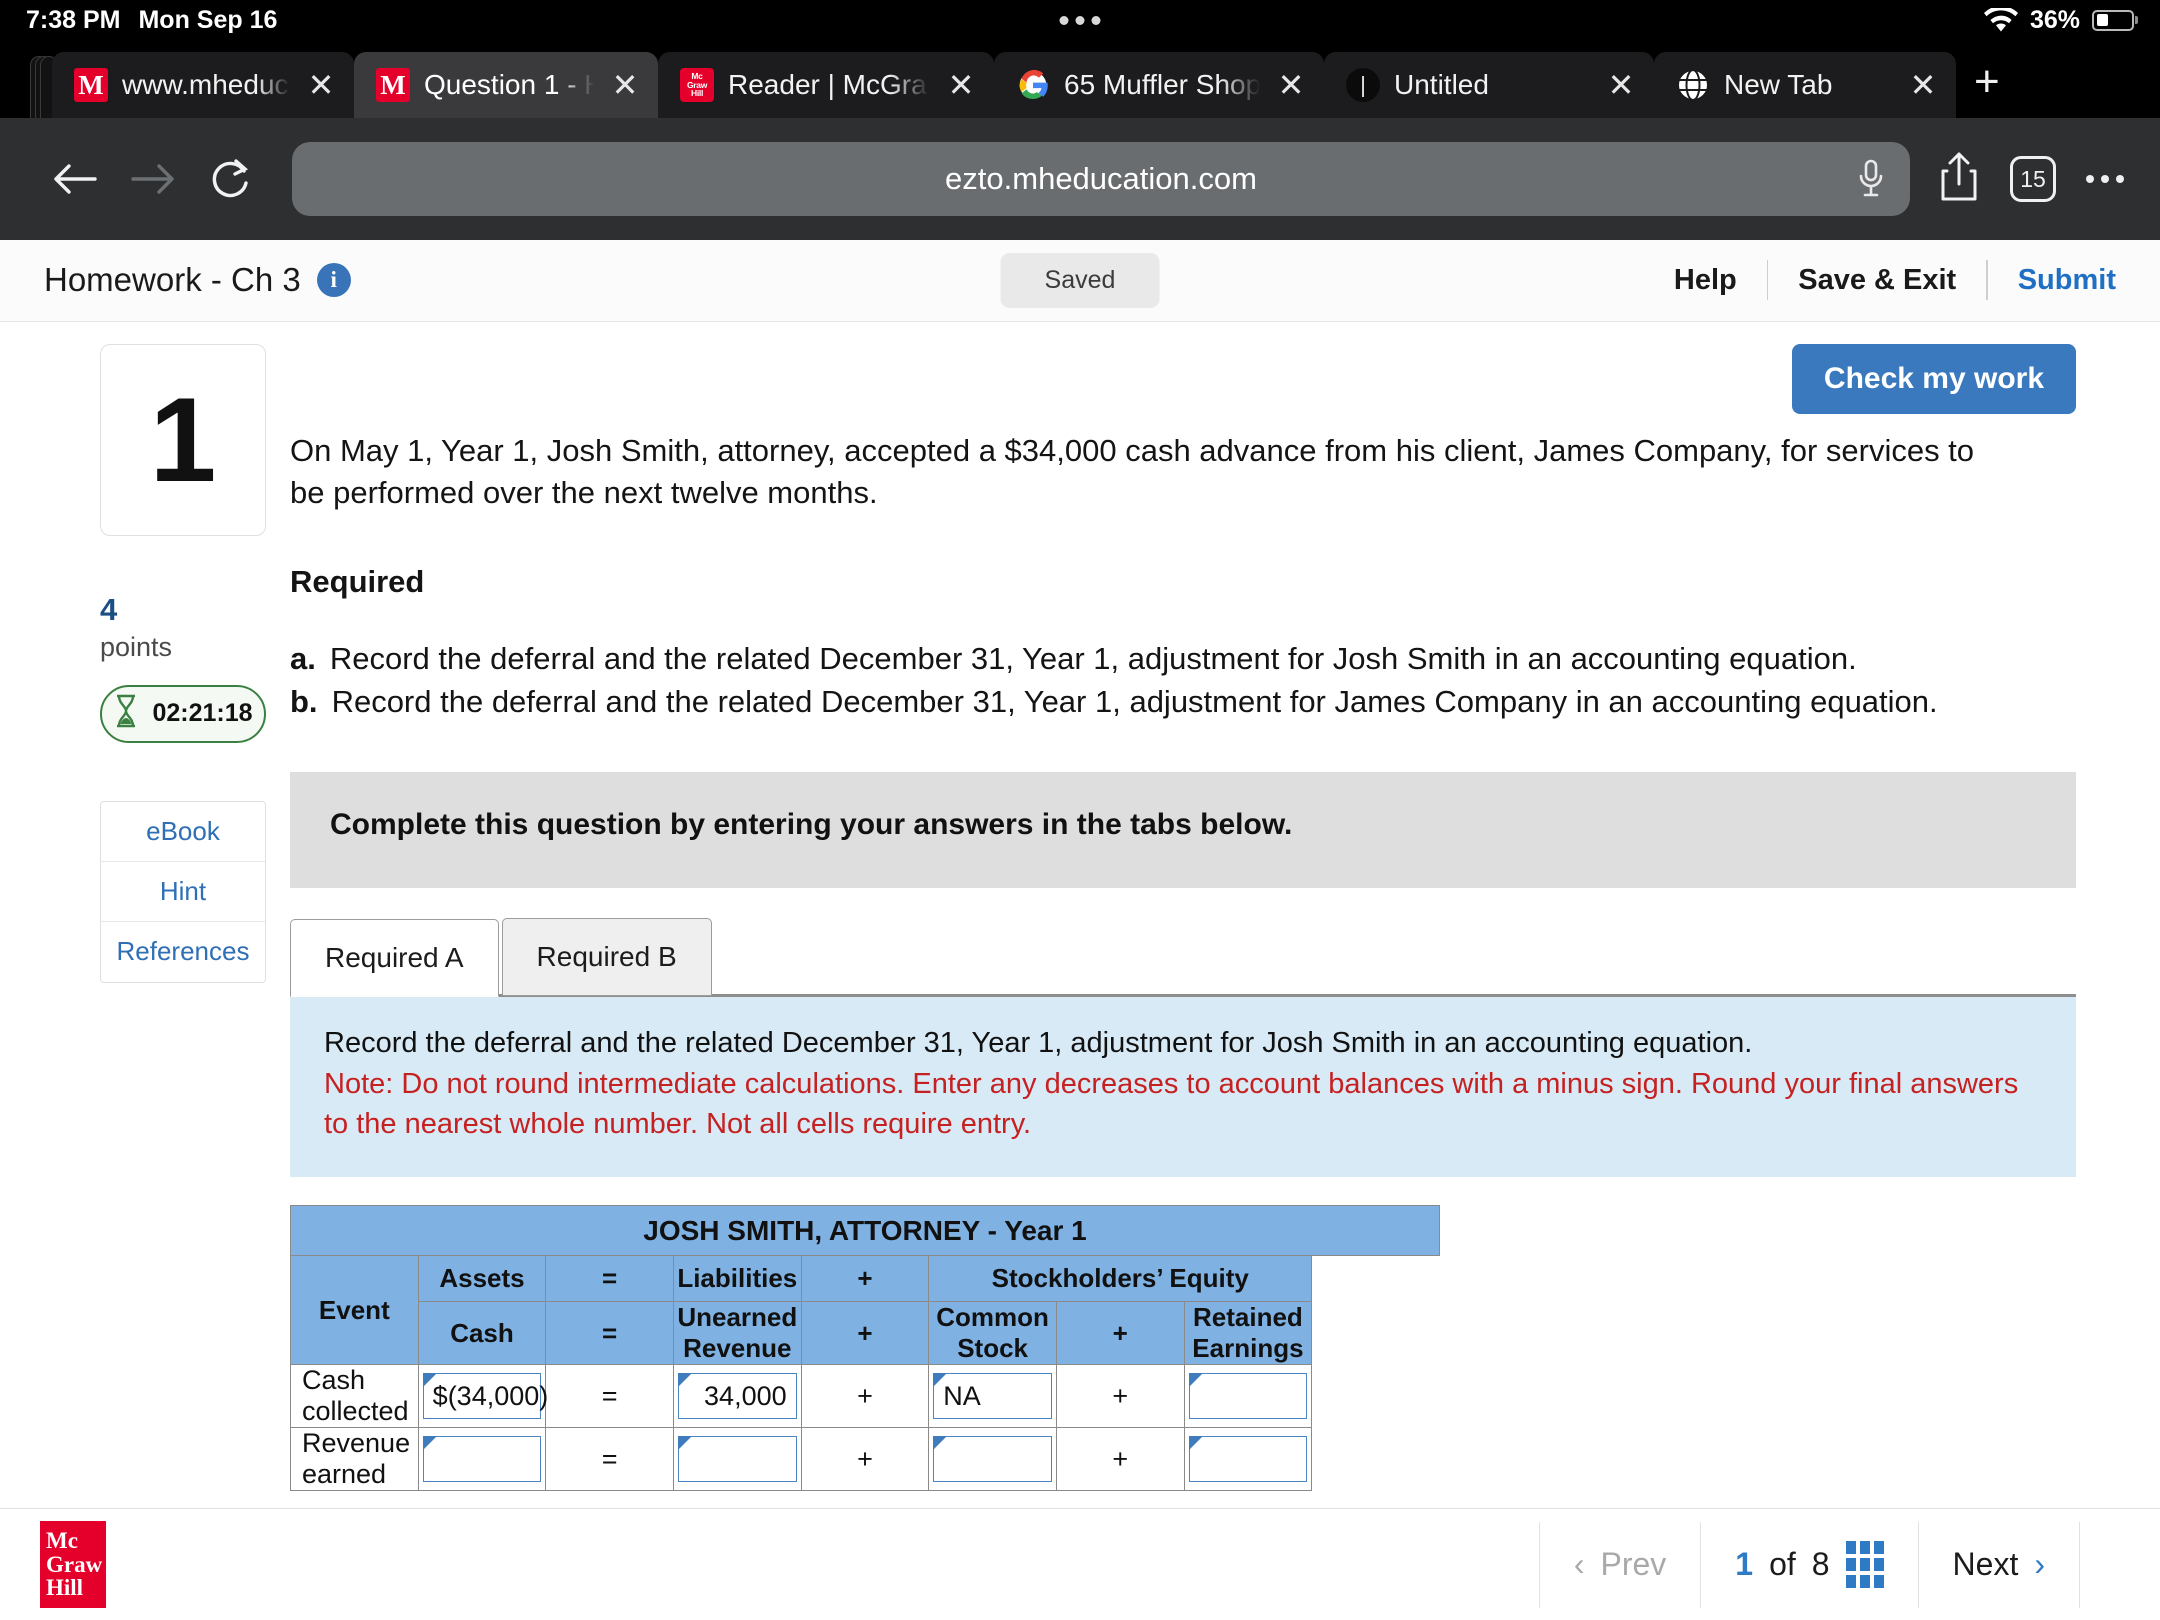 The image size is (2160, 1620). I want to click on required-item-a-marker: a., so click(303, 659).